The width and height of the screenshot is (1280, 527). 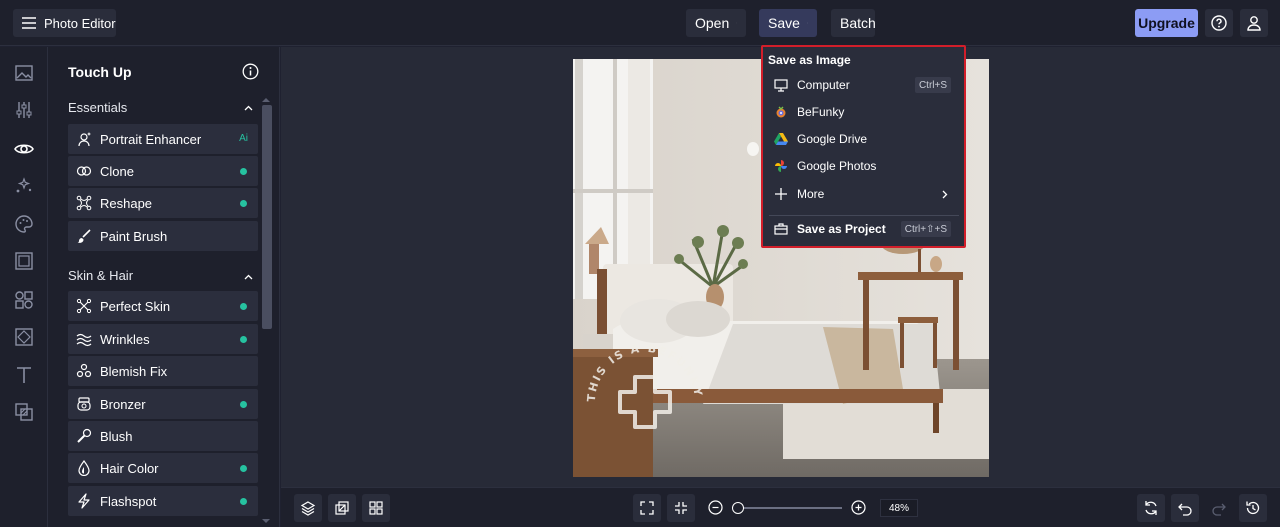 What do you see at coordinates (243, 138) in the screenshot?
I see `ai-badge: Ai` at bounding box center [243, 138].